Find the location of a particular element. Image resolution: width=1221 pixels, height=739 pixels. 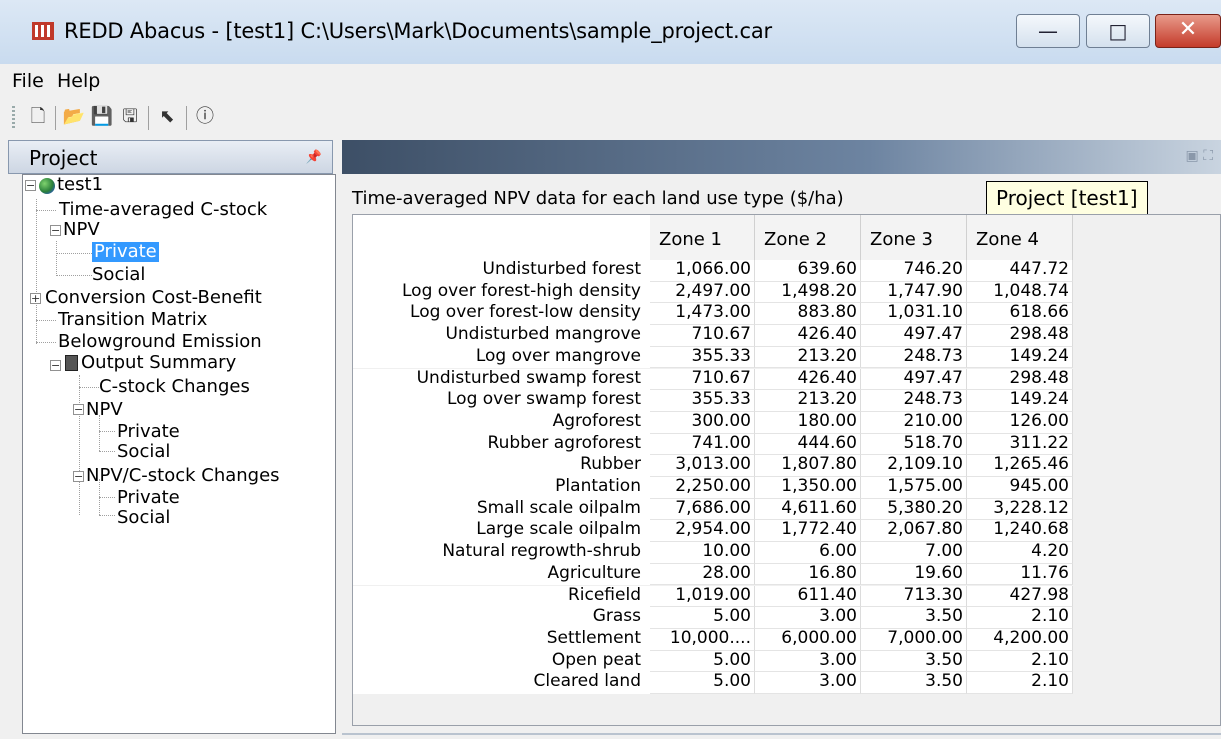

tree-item-npv-cstock-private: Private is located at coordinates (148, 498).